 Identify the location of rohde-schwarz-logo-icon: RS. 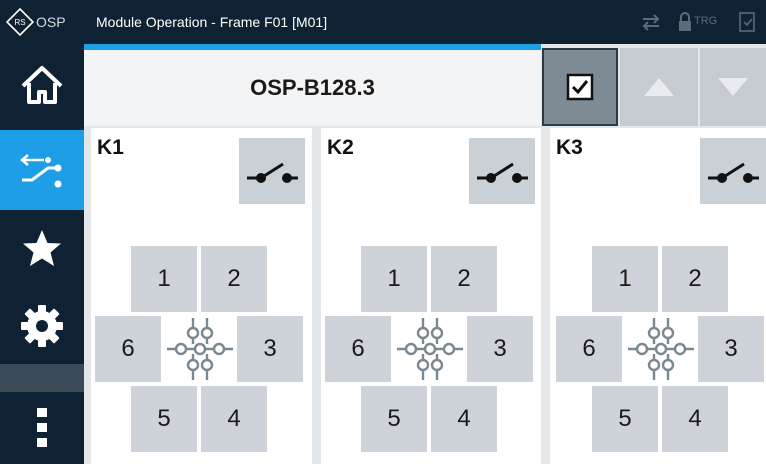
(20, 22).